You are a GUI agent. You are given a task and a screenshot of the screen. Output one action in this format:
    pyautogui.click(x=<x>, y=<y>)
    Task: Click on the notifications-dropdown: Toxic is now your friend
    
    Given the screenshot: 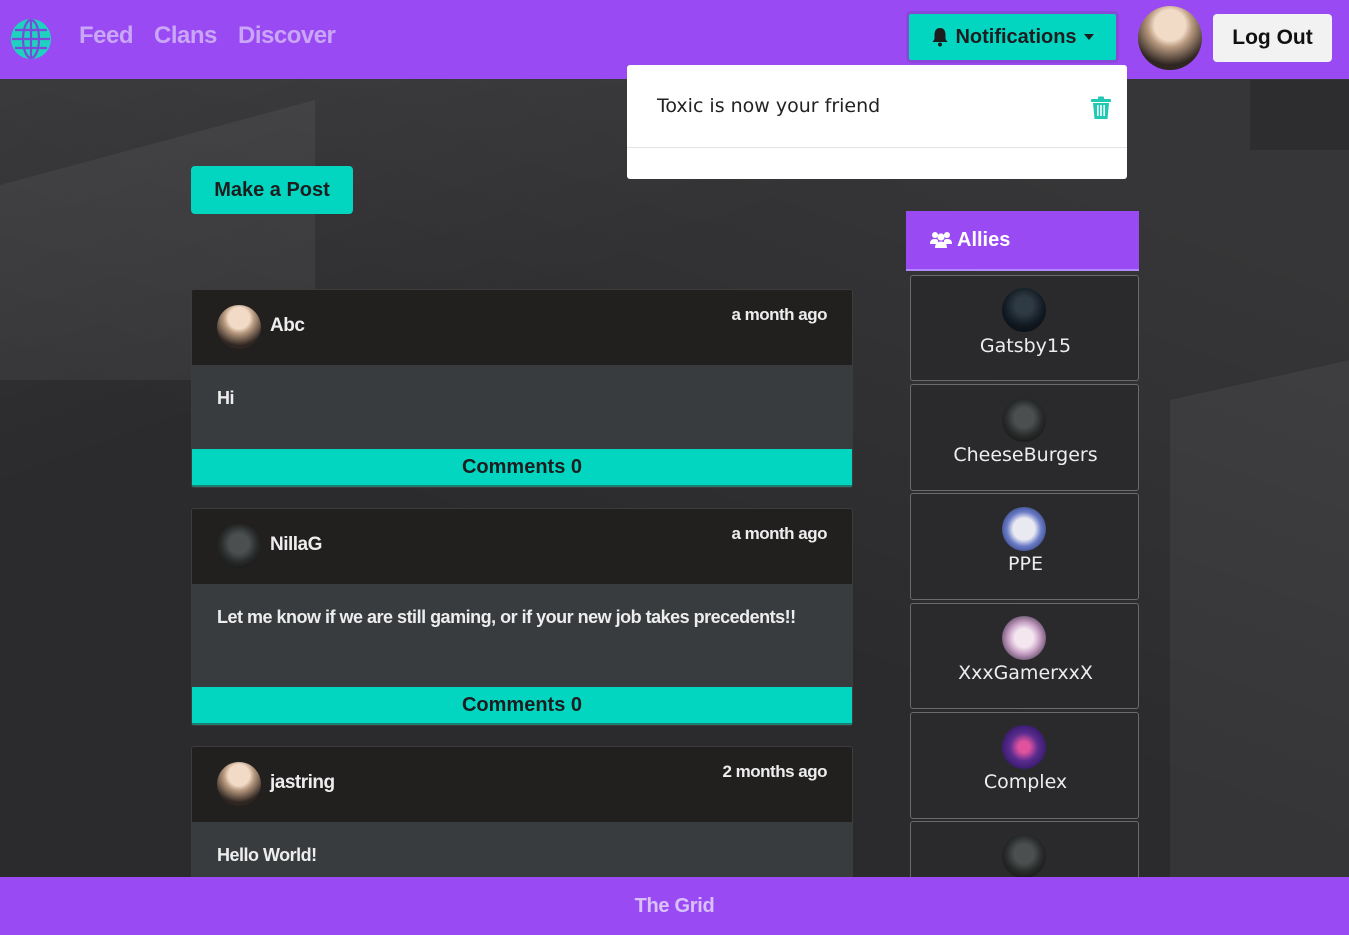 What is the action you would take?
    pyautogui.click(x=877, y=122)
    